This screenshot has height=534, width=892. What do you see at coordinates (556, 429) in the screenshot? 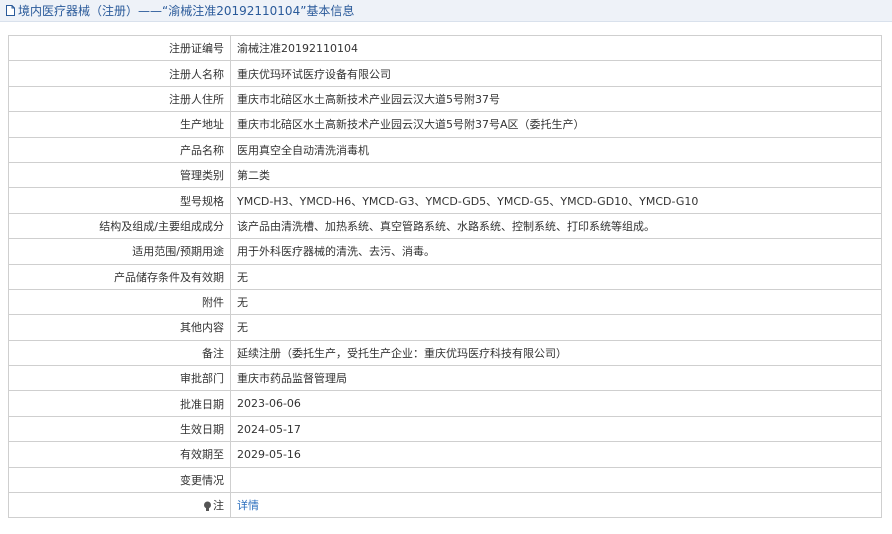
I see `field-value: 2024-05-17` at bounding box center [556, 429].